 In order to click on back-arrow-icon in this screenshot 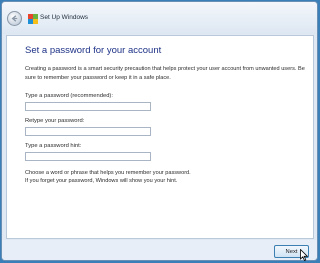, I will do `click(14, 18)`.